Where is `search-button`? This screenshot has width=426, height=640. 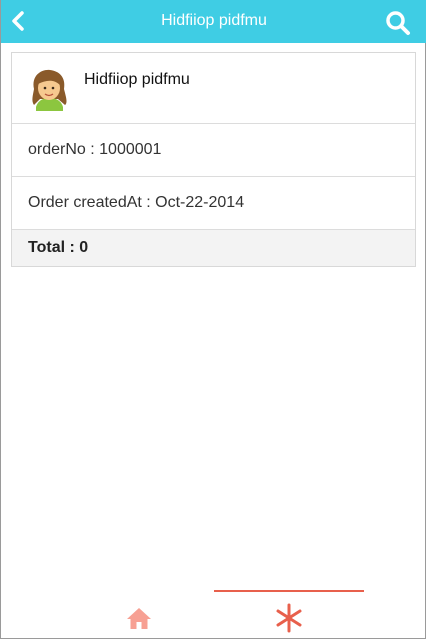 search-button is located at coordinates (398, 23).